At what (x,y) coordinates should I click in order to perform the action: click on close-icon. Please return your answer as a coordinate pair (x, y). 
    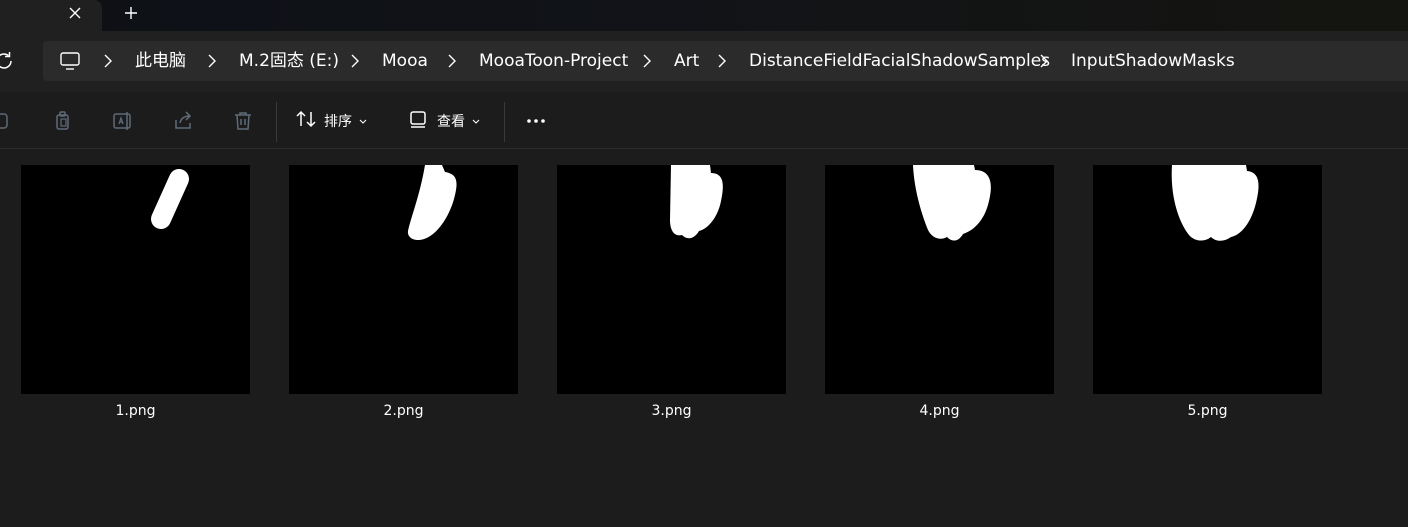
    Looking at the image, I should click on (75, 13).